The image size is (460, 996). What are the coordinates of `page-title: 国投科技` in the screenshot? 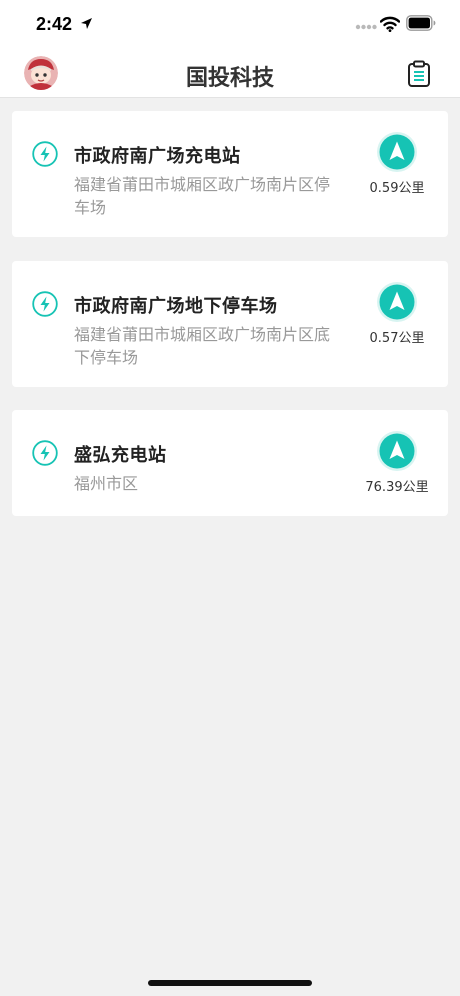 It's located at (229, 78).